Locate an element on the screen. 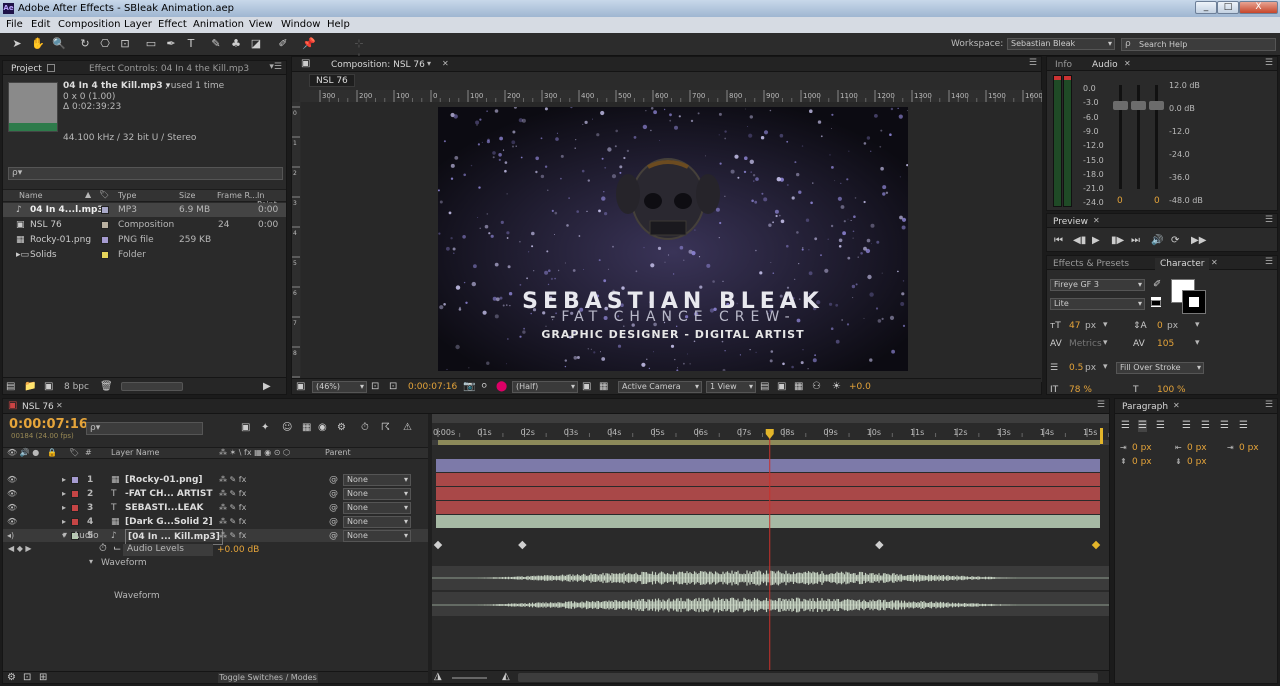  justify-right-icon: ☰ is located at coordinates (1224, 426).